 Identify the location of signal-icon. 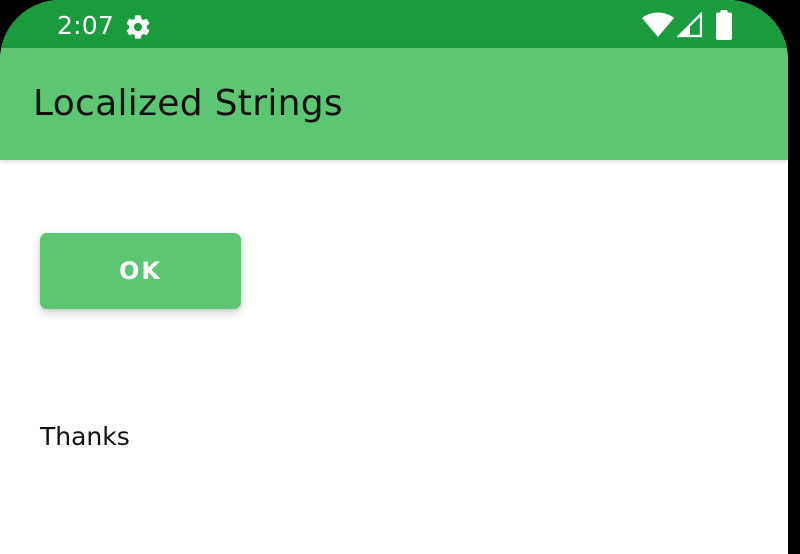
(690, 25).